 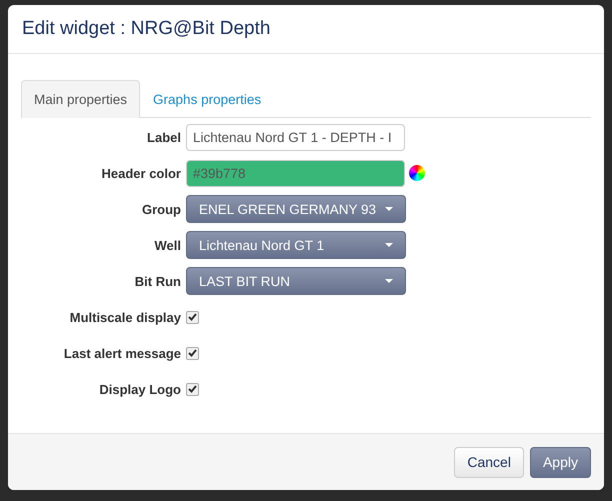 I want to click on dropdown: LAST BIT RUN, so click(x=296, y=281).